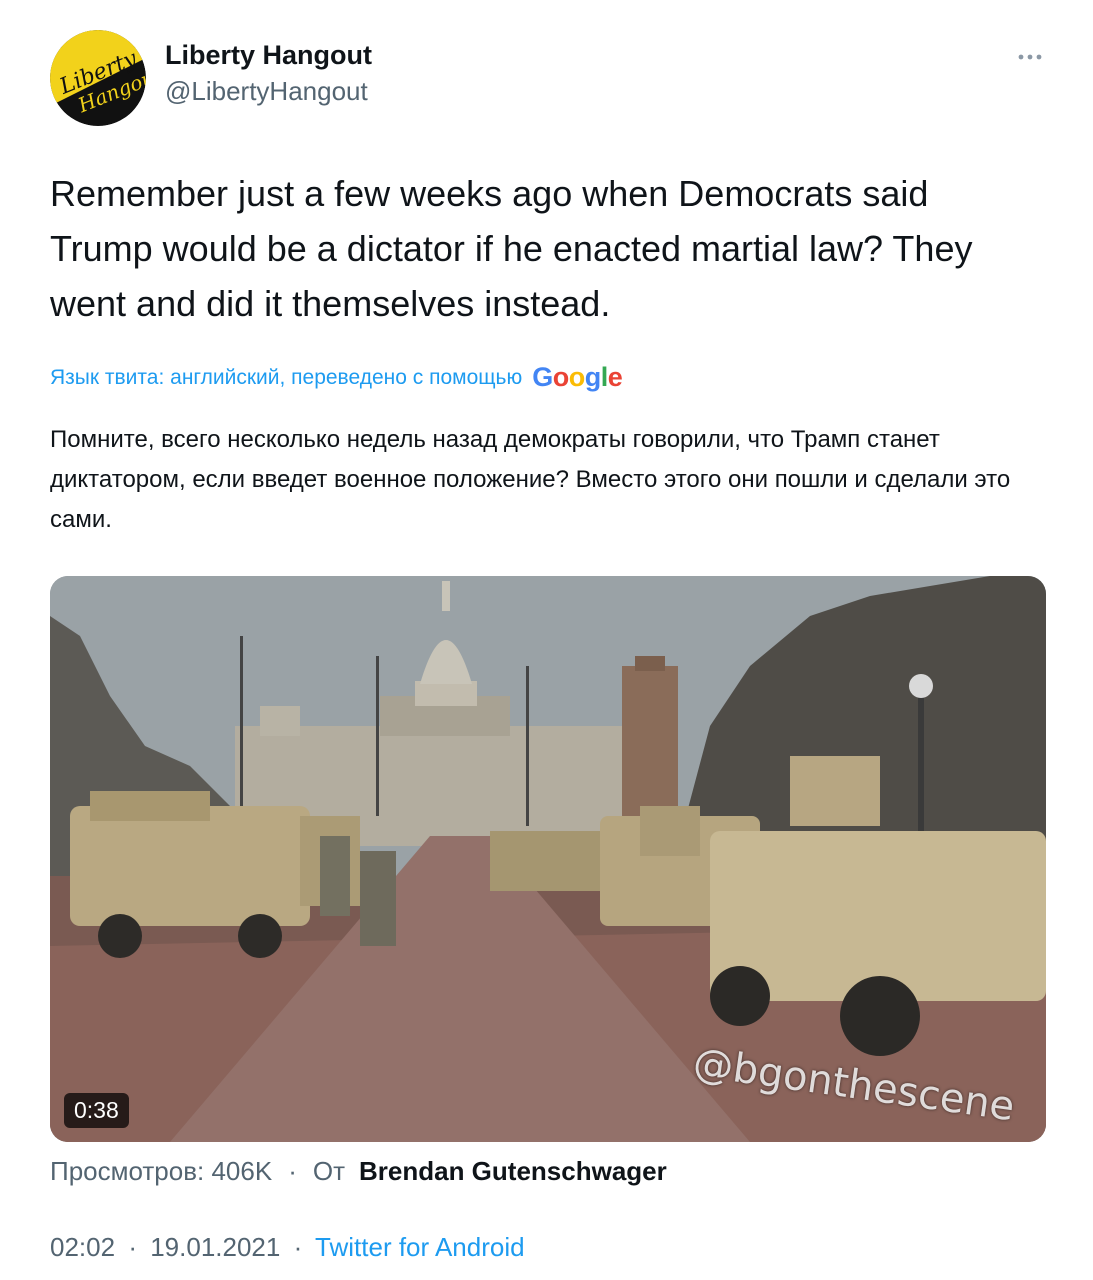  I want to click on tweet-meta-row: 02:02 · 19.01.2021 · Twitter for Android, so click(287, 1247).